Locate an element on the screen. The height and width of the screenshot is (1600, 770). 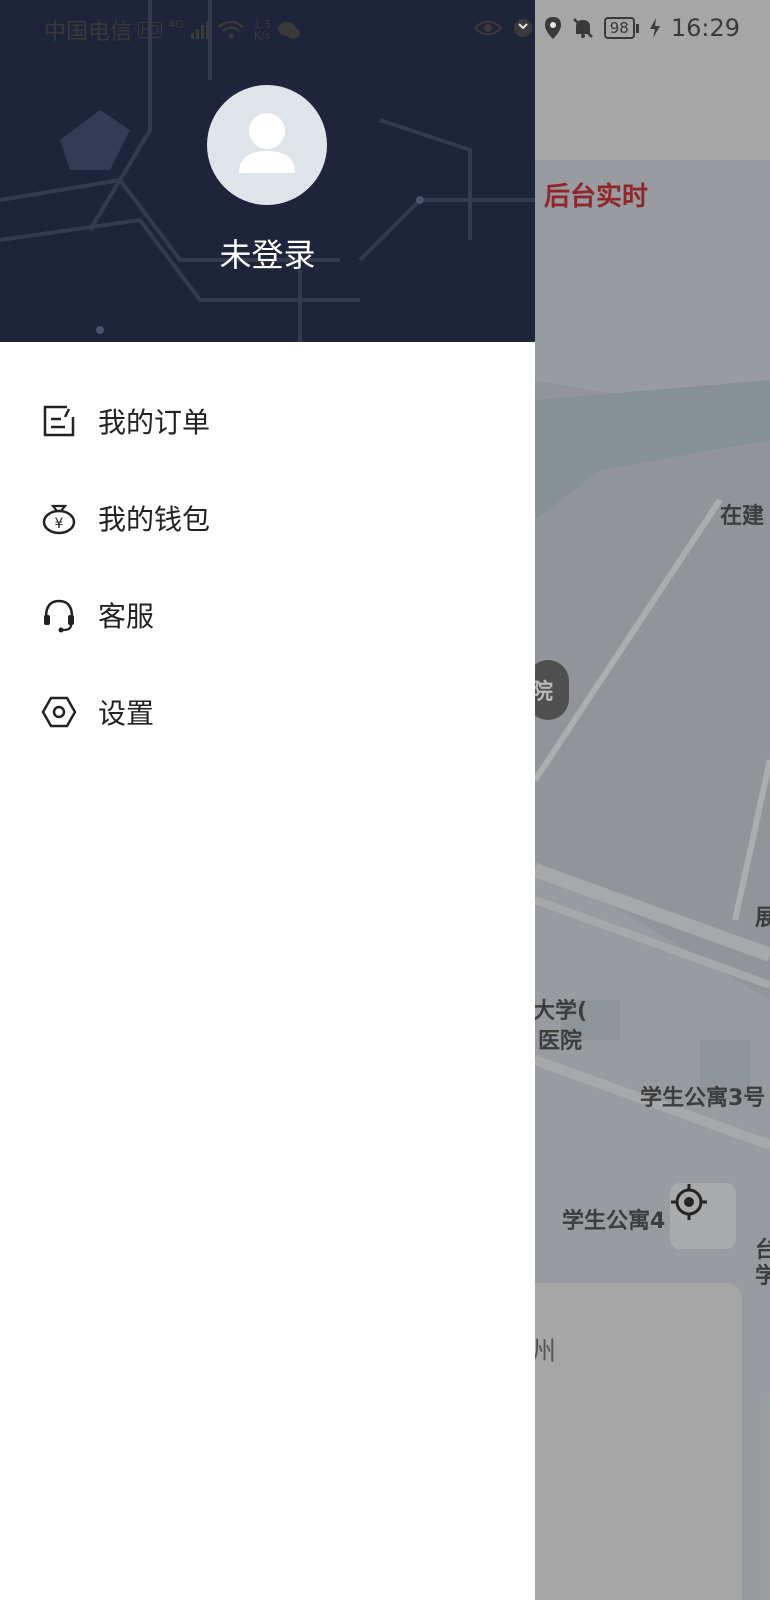
battery-level: 98 is located at coordinates (619, 28).